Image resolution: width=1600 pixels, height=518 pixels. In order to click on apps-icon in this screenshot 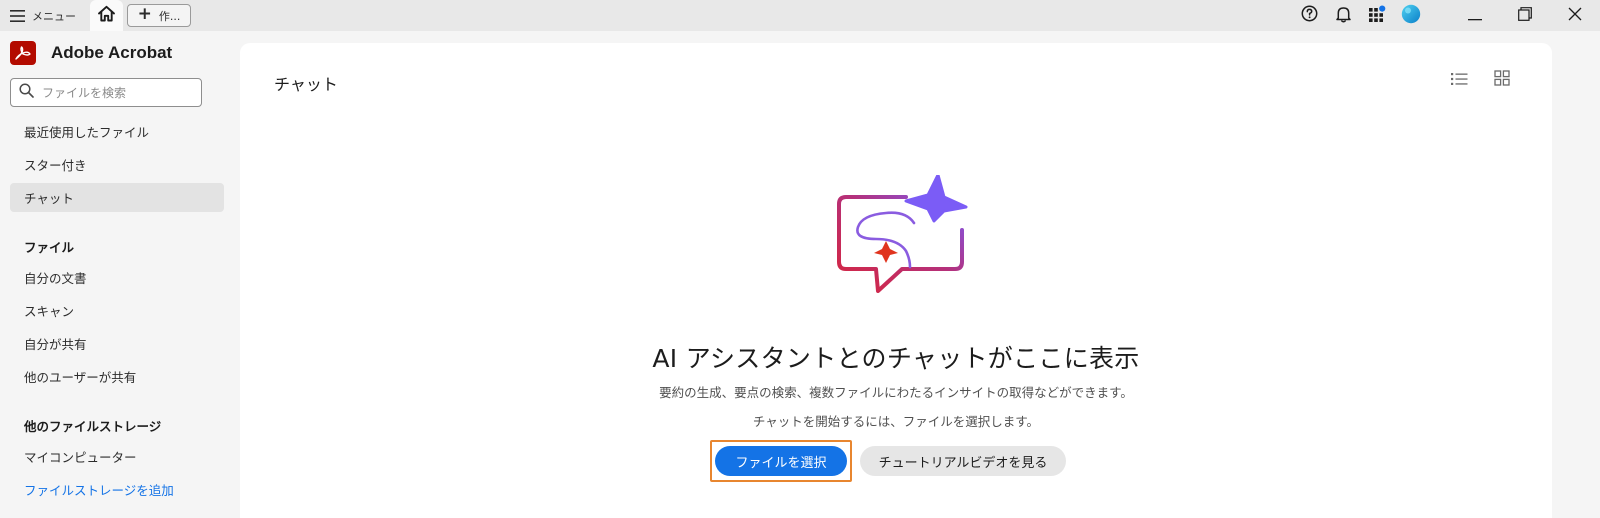, I will do `click(1377, 16)`.